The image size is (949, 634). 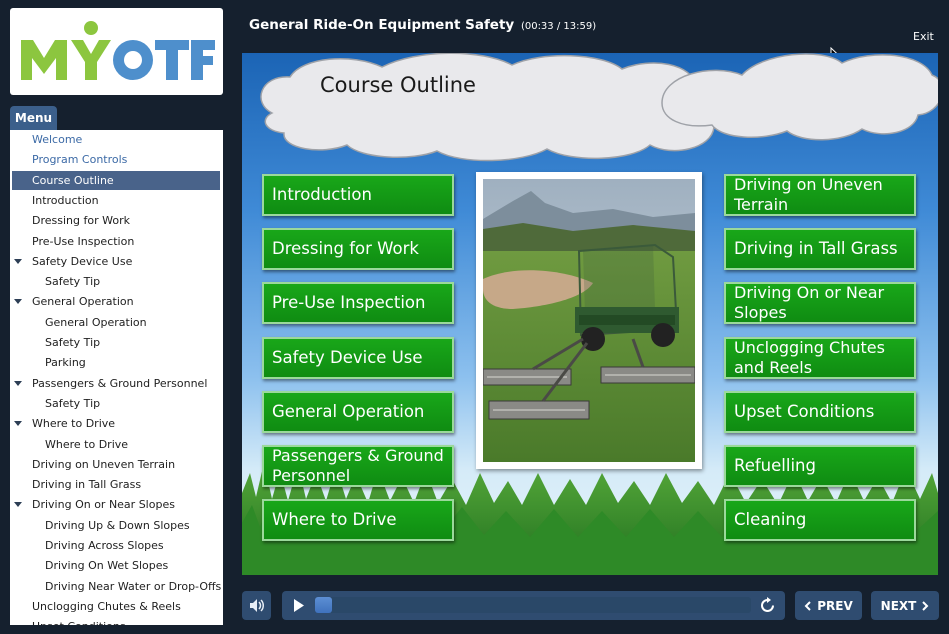 I want to click on menu-item-label: Program Controls, so click(x=80, y=160).